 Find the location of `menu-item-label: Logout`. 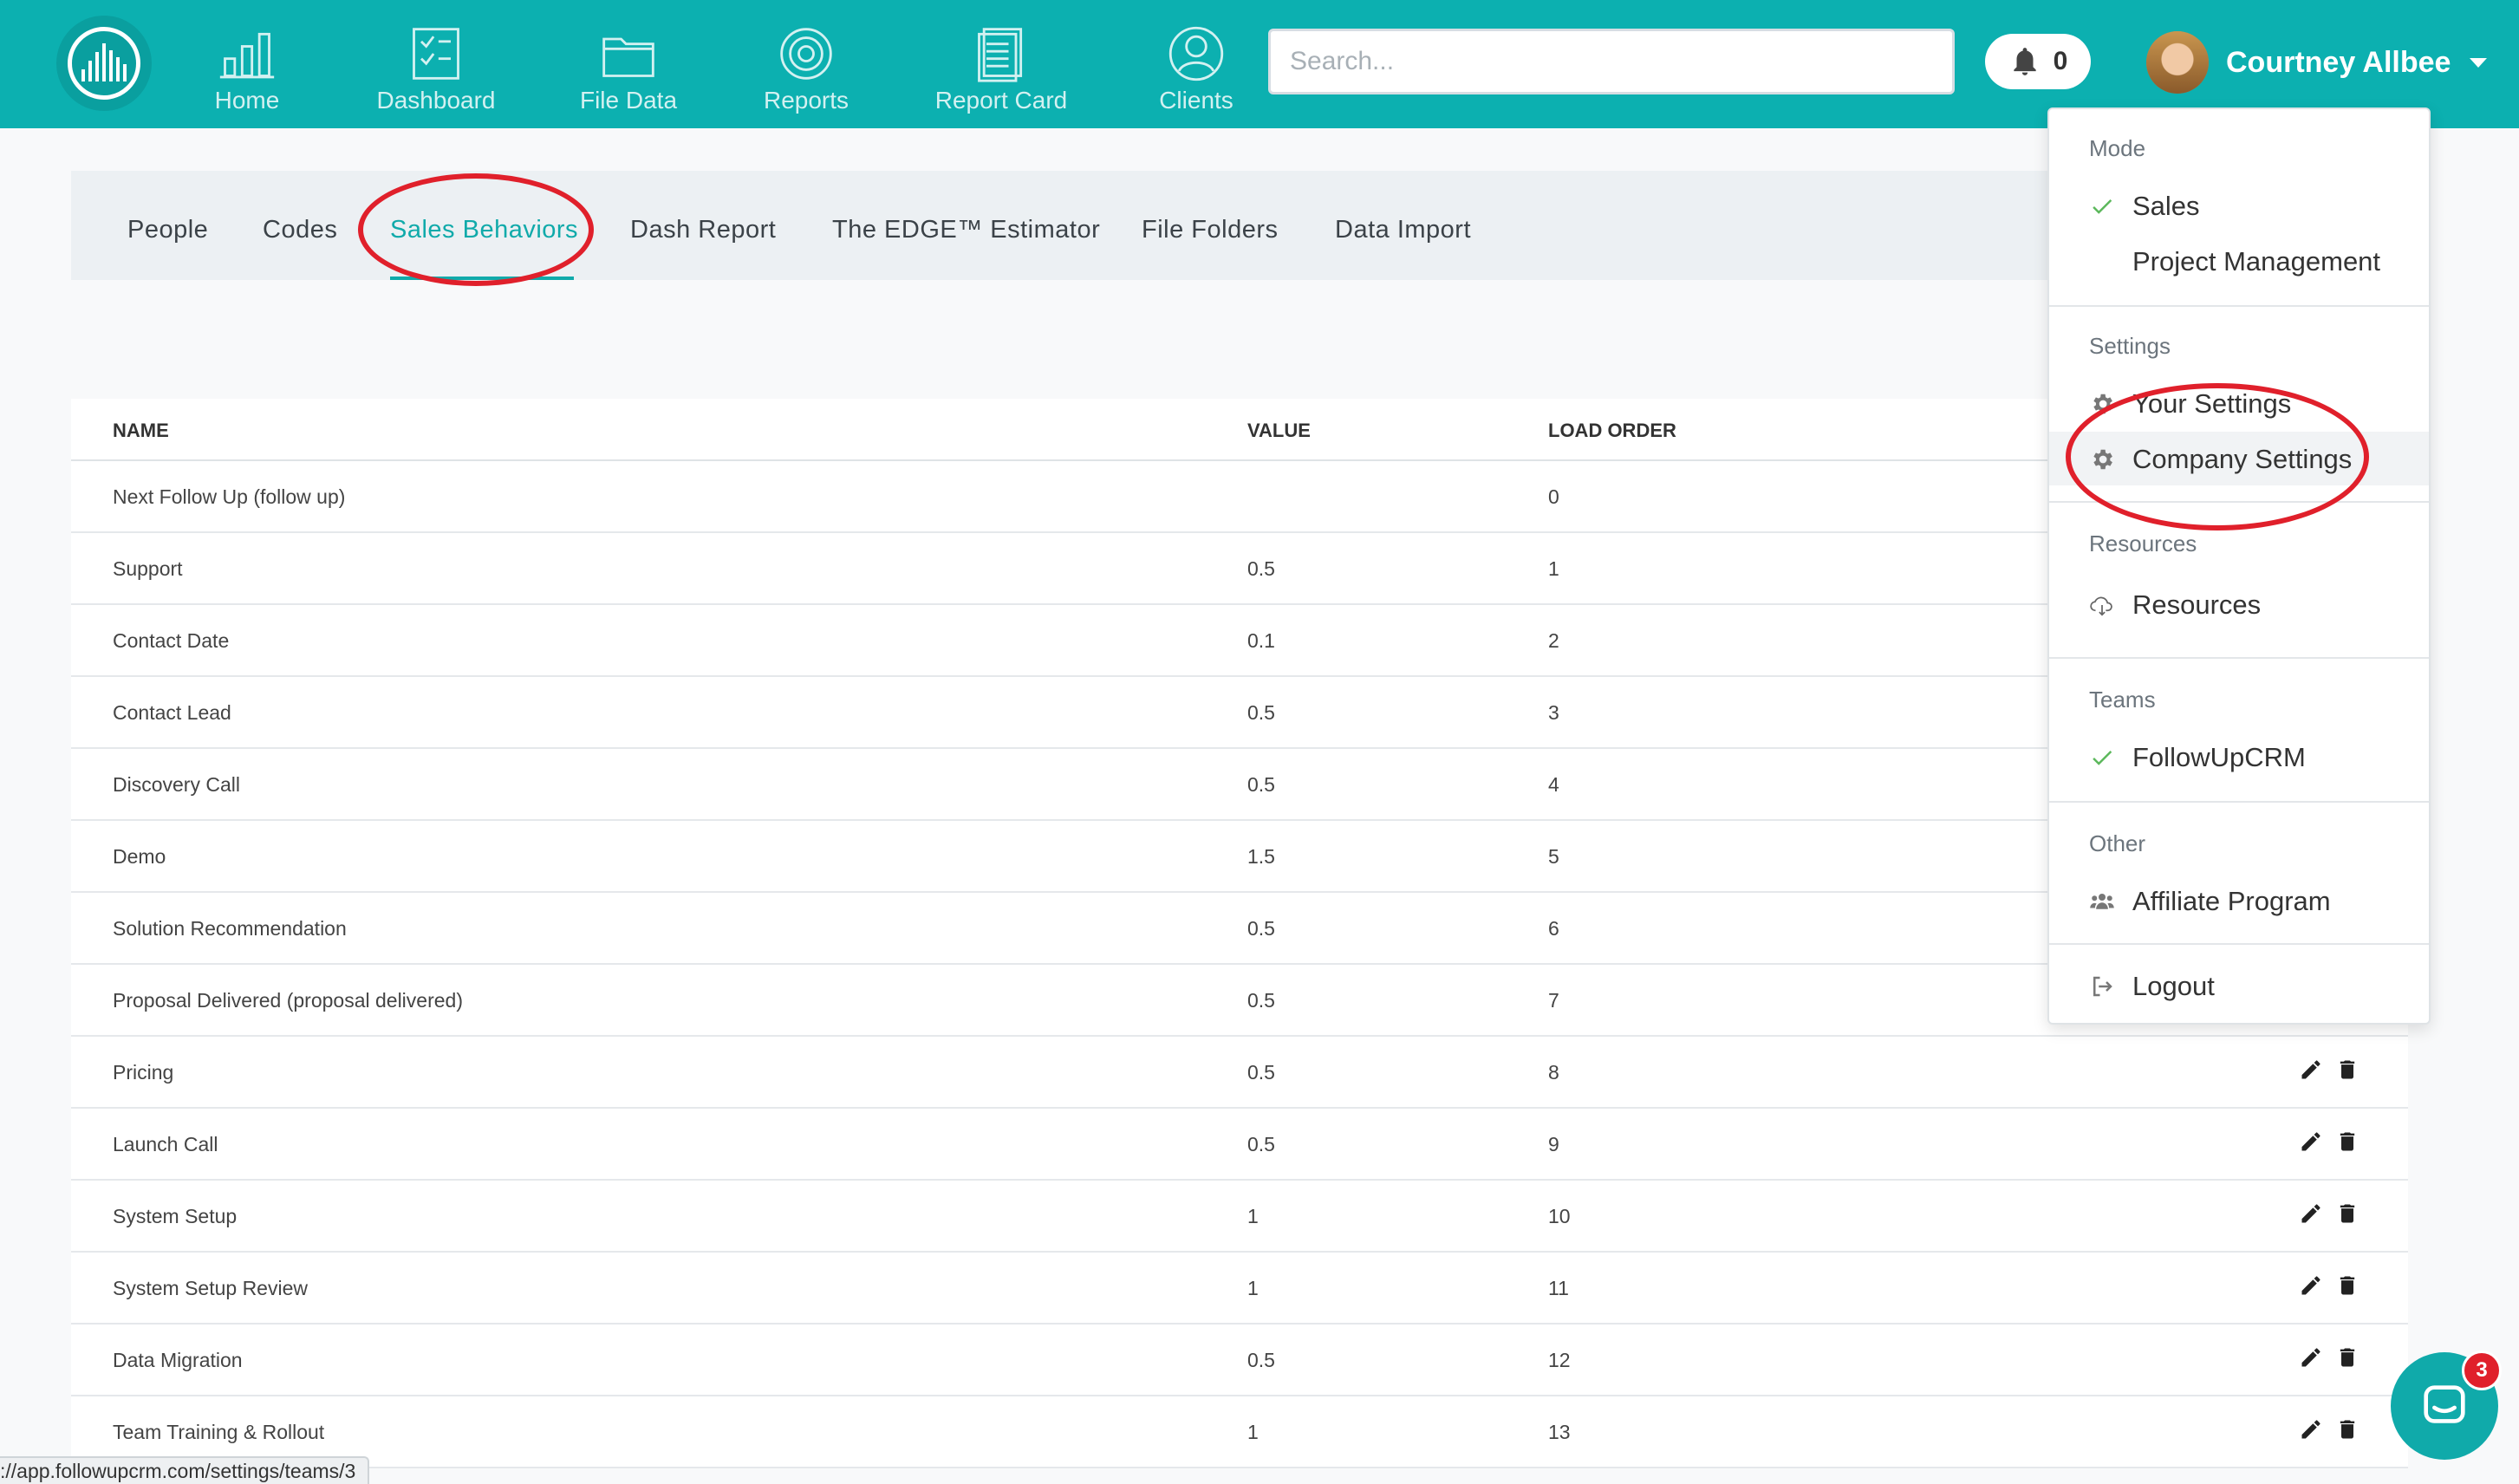

menu-item-label: Logout is located at coordinates (2173, 986).